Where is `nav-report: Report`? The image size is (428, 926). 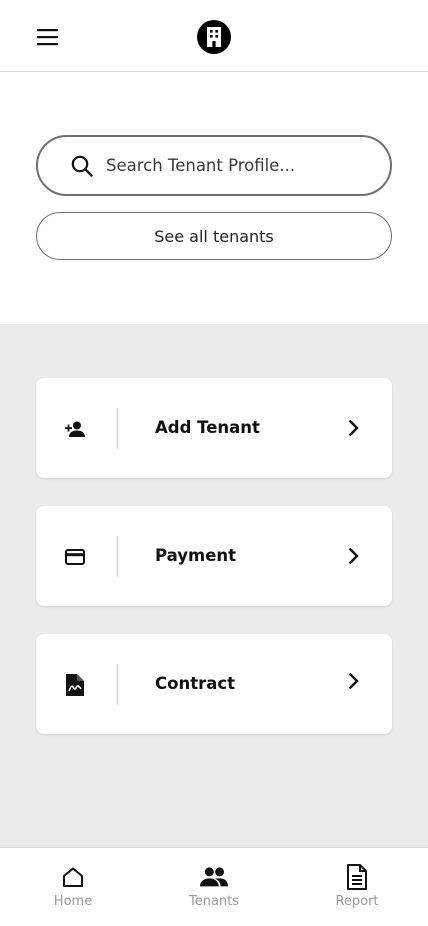
nav-report: Report is located at coordinates (357, 887).